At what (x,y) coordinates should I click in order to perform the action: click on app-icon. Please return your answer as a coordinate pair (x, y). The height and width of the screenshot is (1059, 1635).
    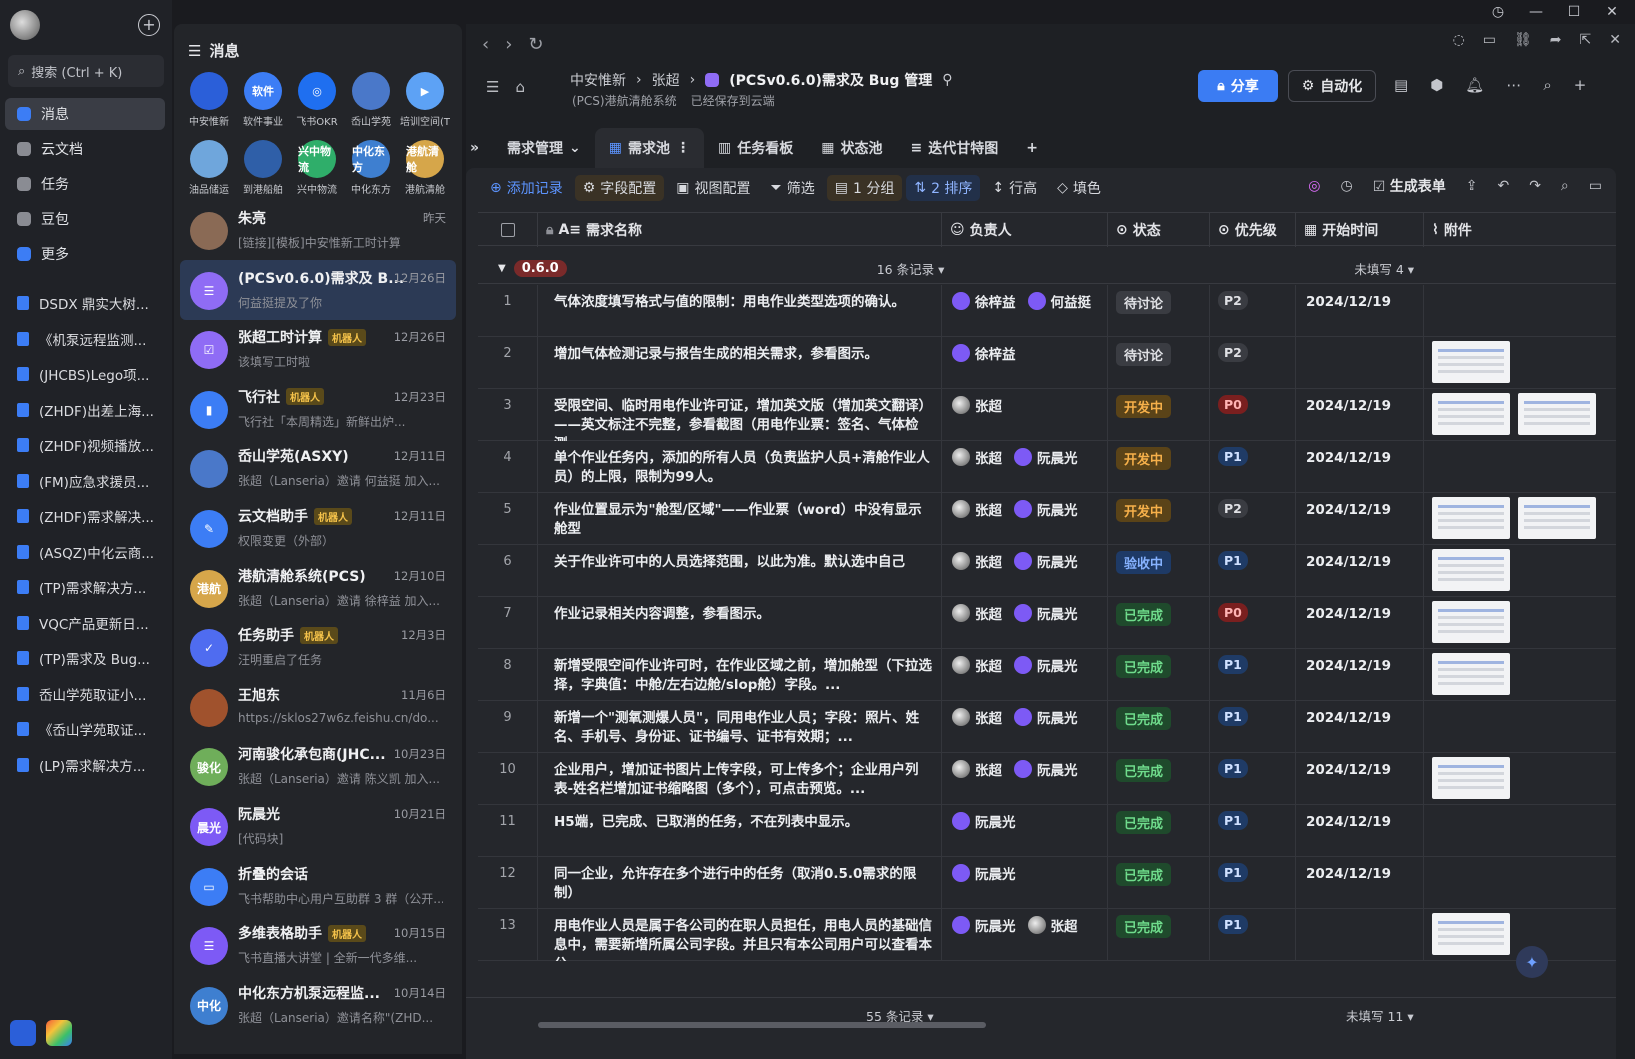
    Looking at the image, I should click on (59, 1033).